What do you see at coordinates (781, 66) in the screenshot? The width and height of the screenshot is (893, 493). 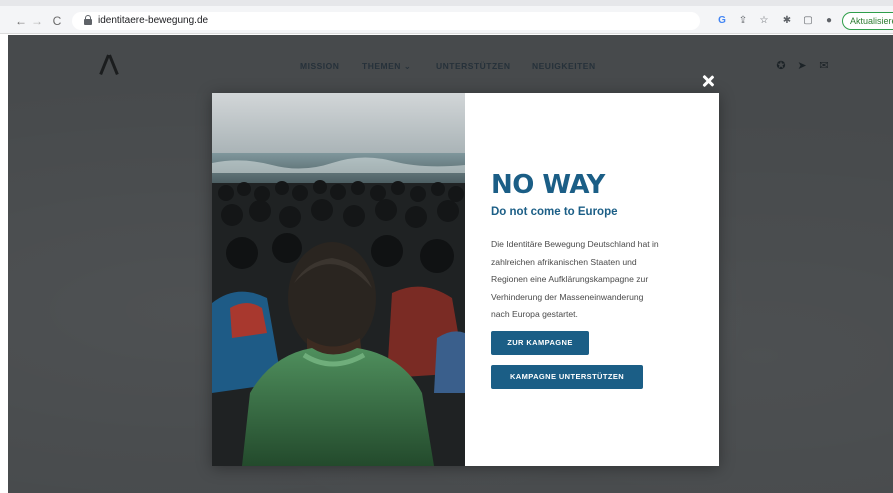 I see `odysee-icon: ✪` at bounding box center [781, 66].